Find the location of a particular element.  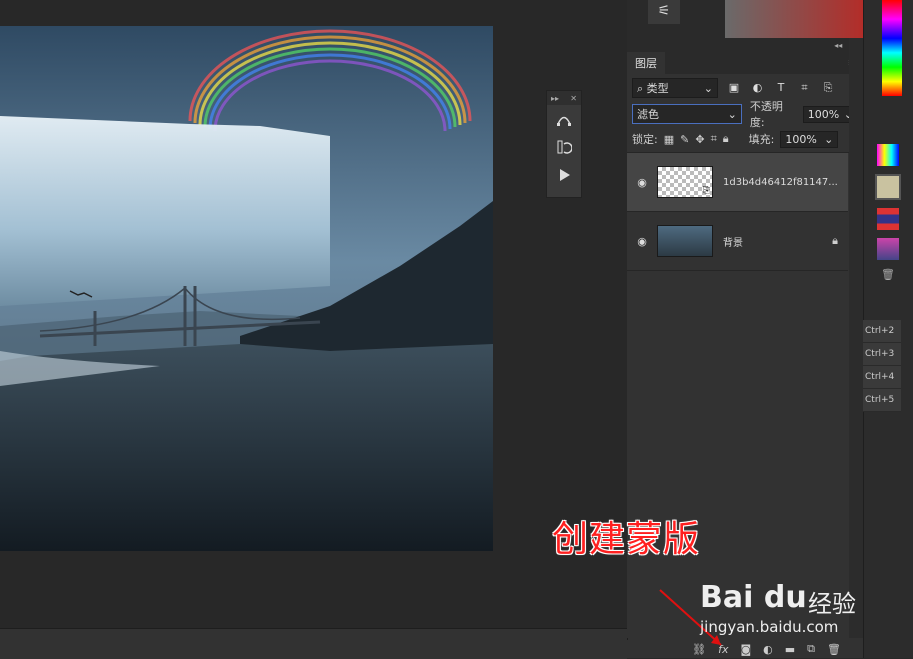

collapsed-icons: 🗑︎ is located at coordinates (888, 208).